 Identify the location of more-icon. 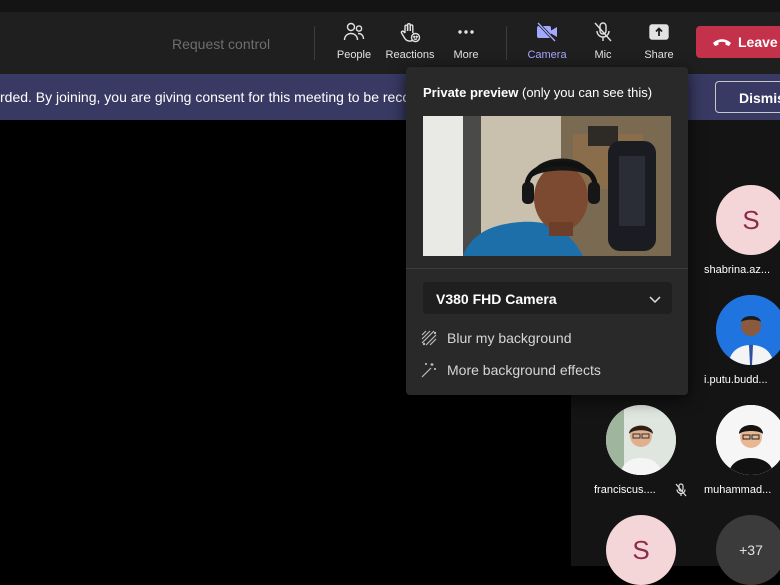
(466, 32).